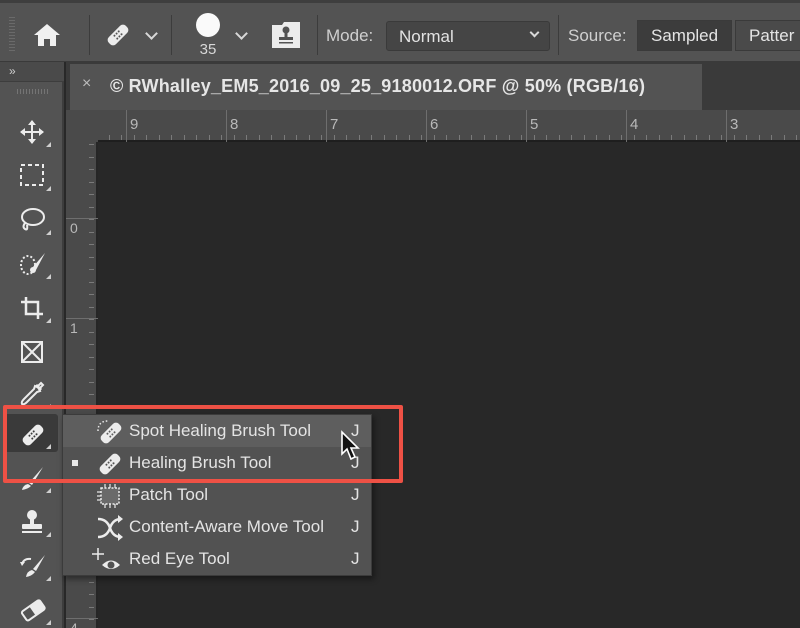  I want to click on collapse-panel-icon: », so click(12, 71).